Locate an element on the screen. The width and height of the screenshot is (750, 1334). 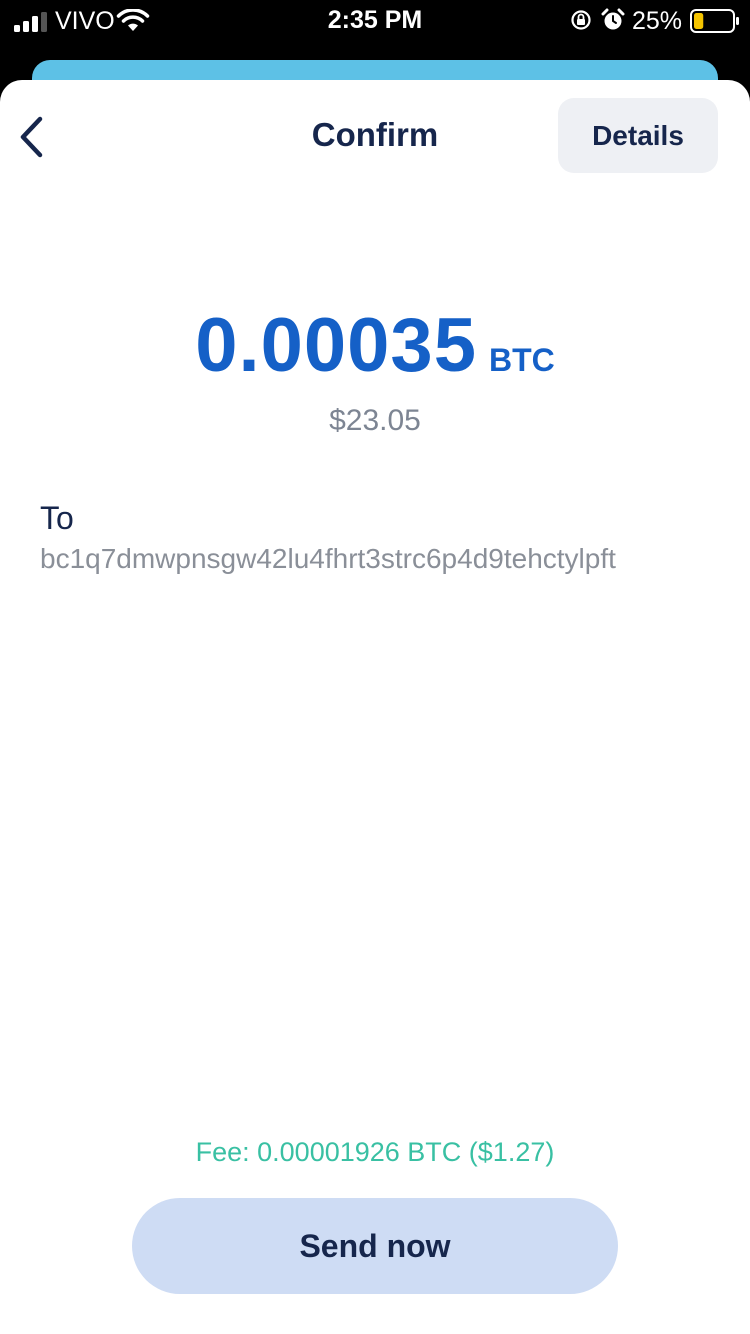
send-now-button: Send now is located at coordinates (375, 1246).